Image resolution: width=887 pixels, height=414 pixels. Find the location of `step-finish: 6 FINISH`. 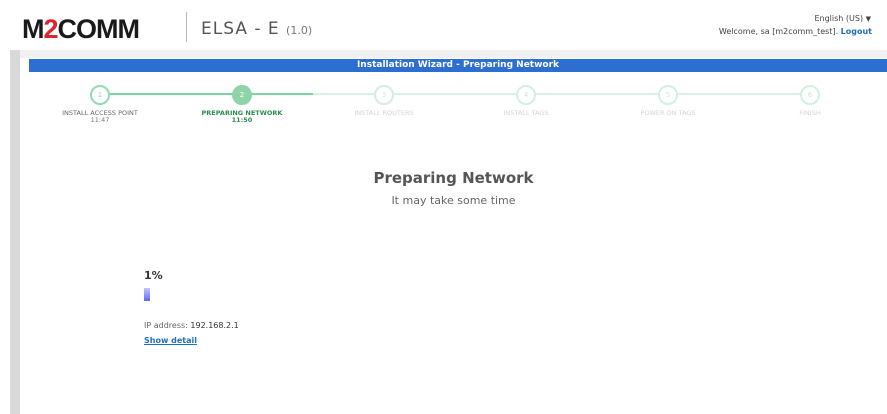

step-finish: 6 FINISH is located at coordinates (810, 96).